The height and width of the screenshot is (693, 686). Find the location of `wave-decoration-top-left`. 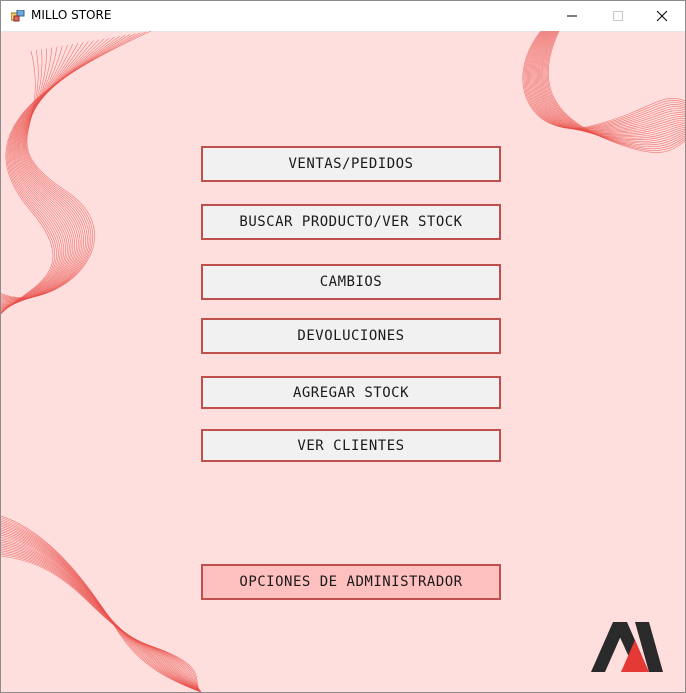

wave-decoration-top-left is located at coordinates (76, 173).